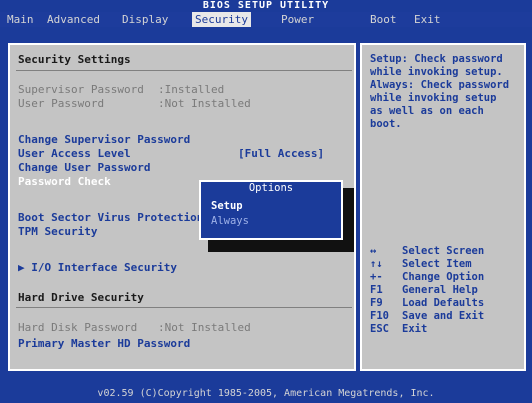  What do you see at coordinates (221, 19) in the screenshot?
I see `tab-security: Security` at bounding box center [221, 19].